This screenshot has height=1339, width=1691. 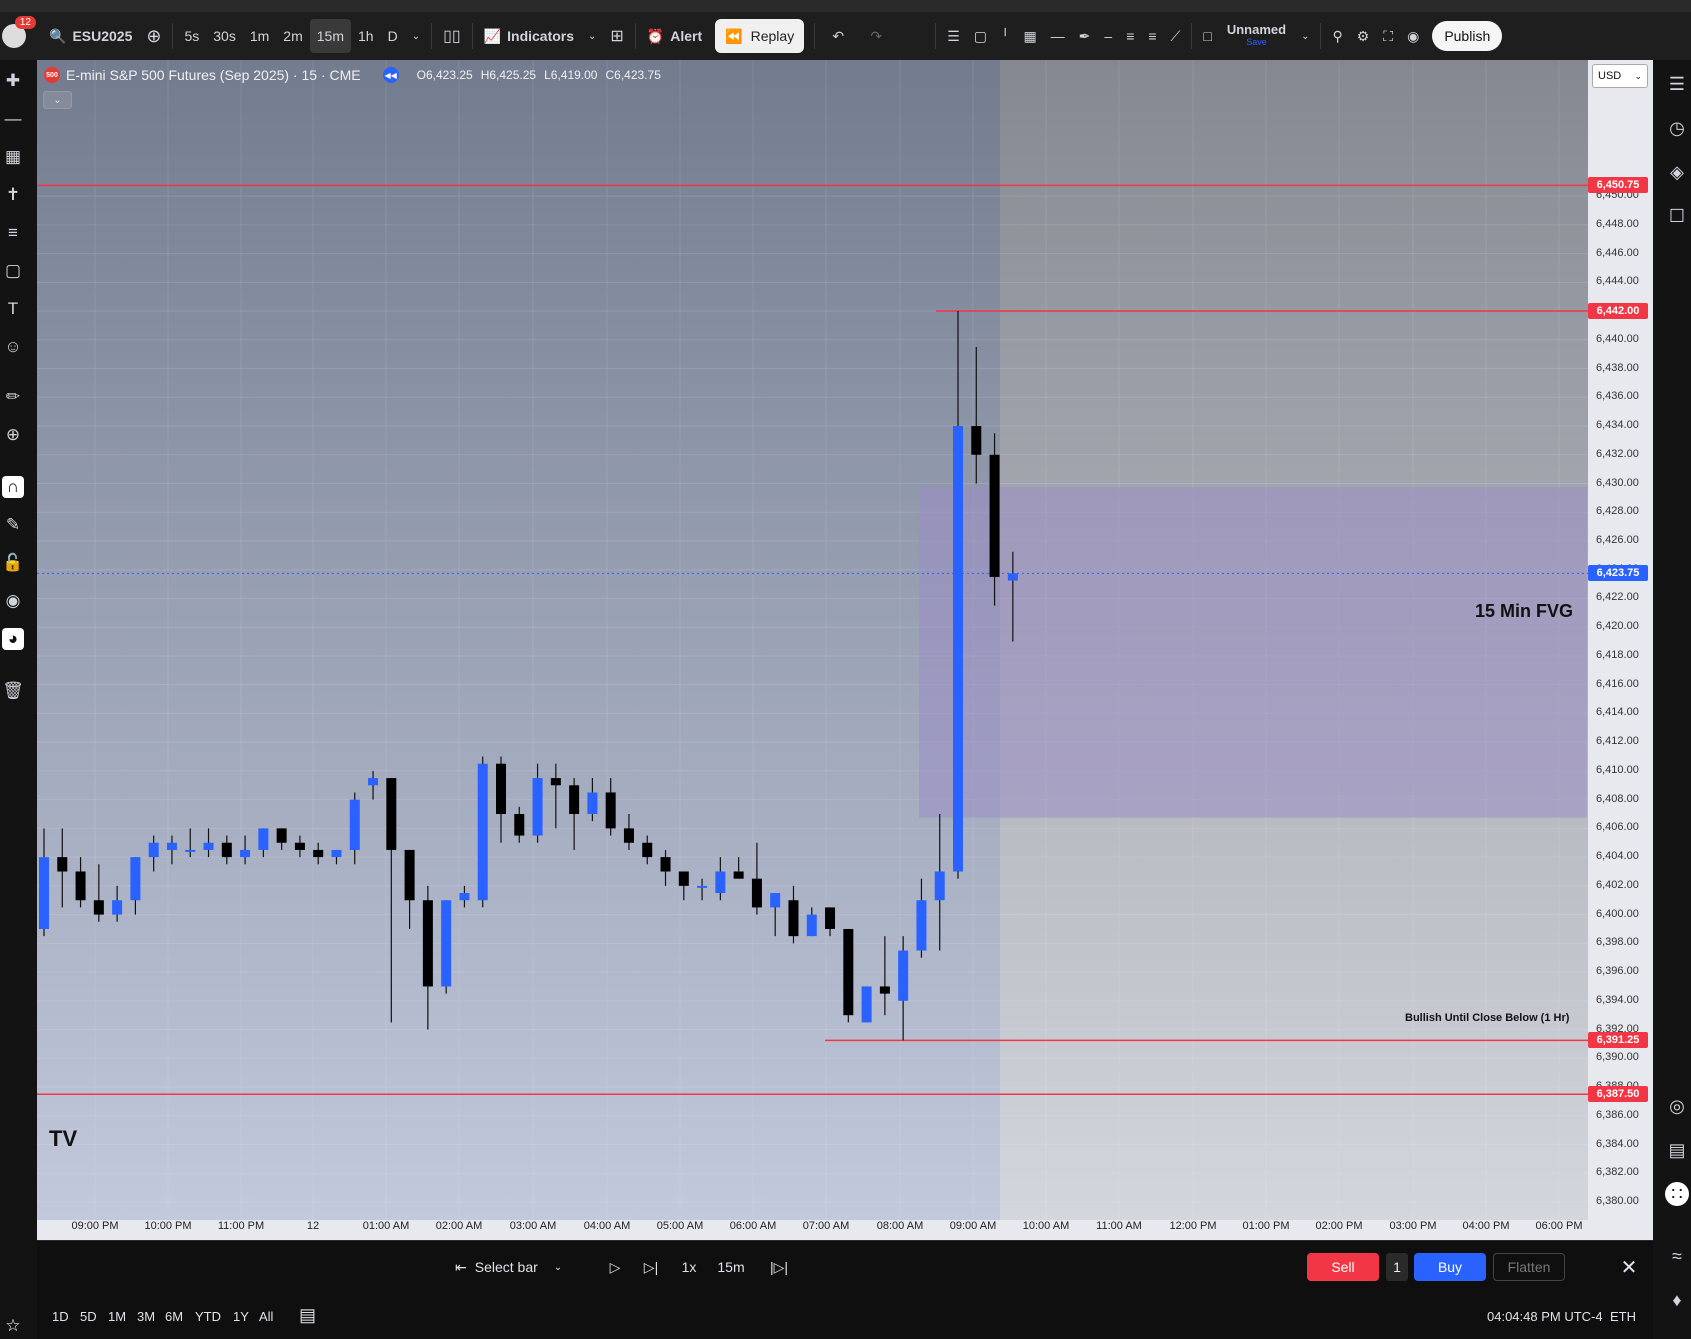 I want to click on play-button: ▷, so click(x=615, y=1267).